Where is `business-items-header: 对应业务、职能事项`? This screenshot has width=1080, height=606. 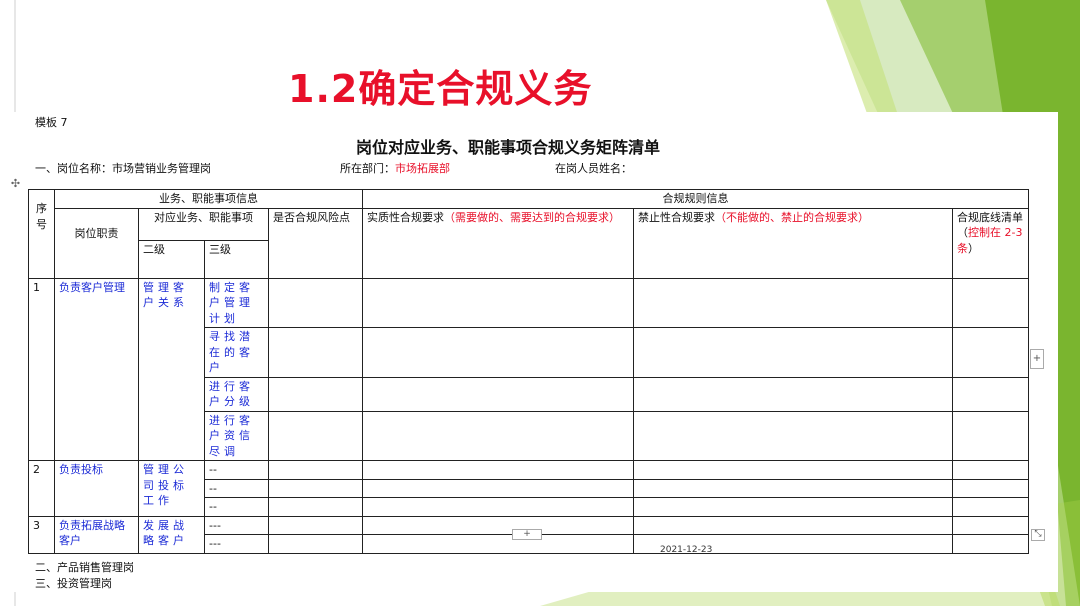
business-items-header: 对应业务、职能事项 is located at coordinates (203, 224).